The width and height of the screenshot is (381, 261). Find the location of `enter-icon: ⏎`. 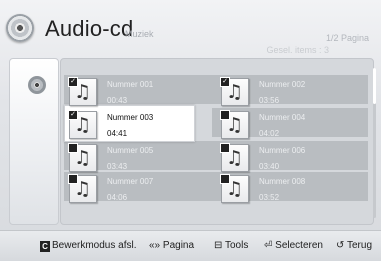

enter-icon: ⏎ is located at coordinates (268, 245).